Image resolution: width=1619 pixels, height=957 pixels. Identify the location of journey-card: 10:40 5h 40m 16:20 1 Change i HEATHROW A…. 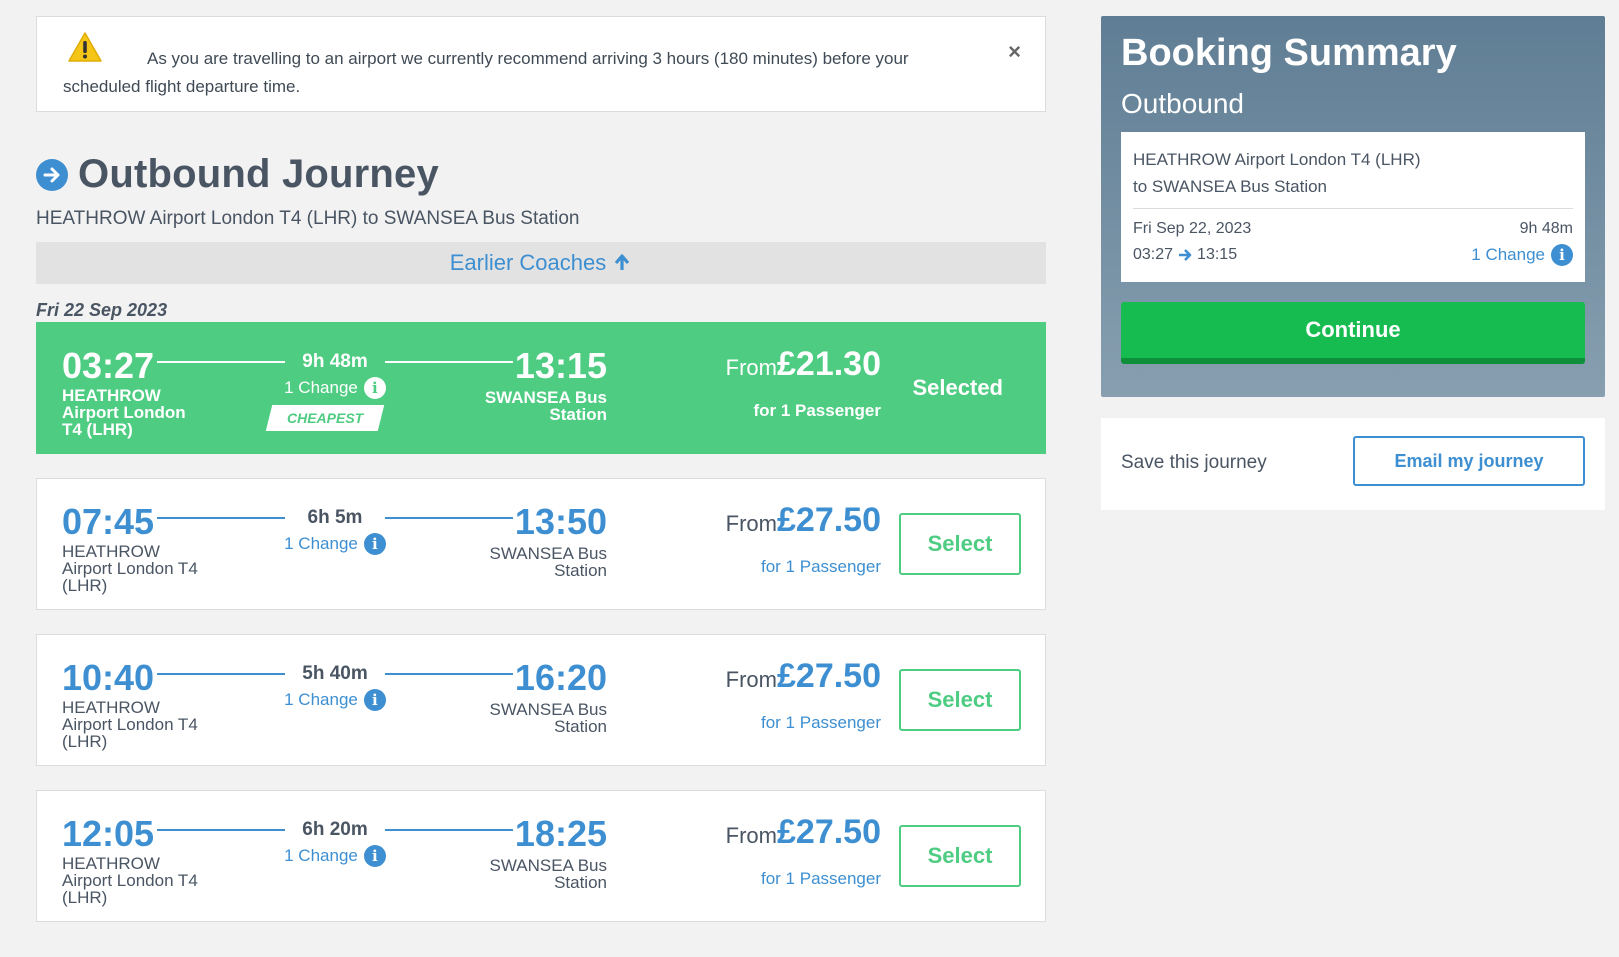
(541, 700).